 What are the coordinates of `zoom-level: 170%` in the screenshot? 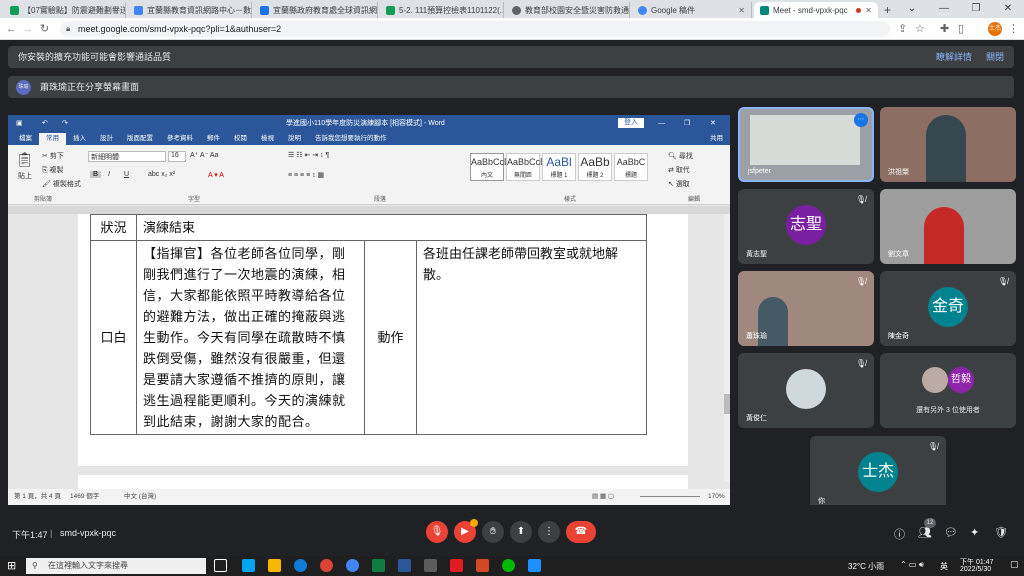 It's located at (716, 497).